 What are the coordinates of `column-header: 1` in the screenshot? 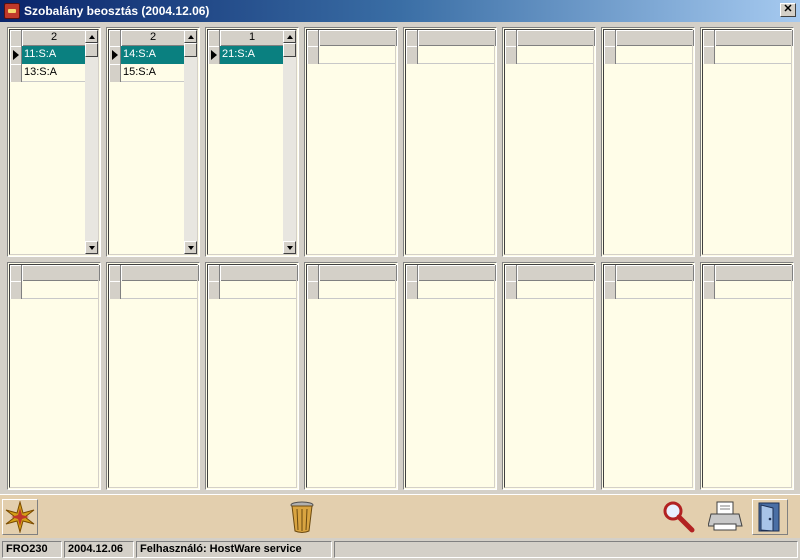 It's located at (252, 38).